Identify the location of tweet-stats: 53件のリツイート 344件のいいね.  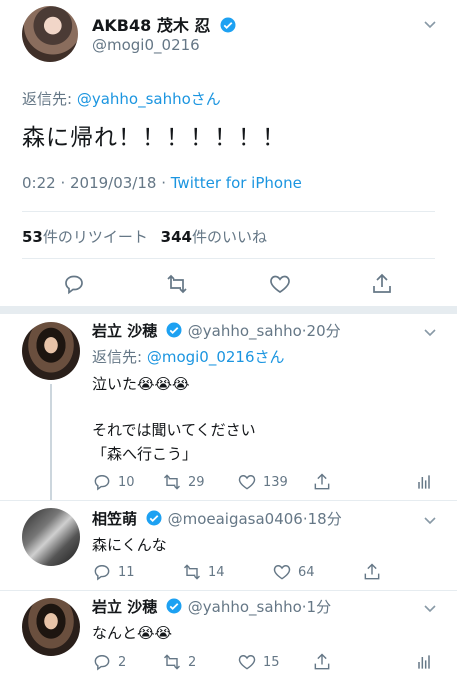
(144, 236).